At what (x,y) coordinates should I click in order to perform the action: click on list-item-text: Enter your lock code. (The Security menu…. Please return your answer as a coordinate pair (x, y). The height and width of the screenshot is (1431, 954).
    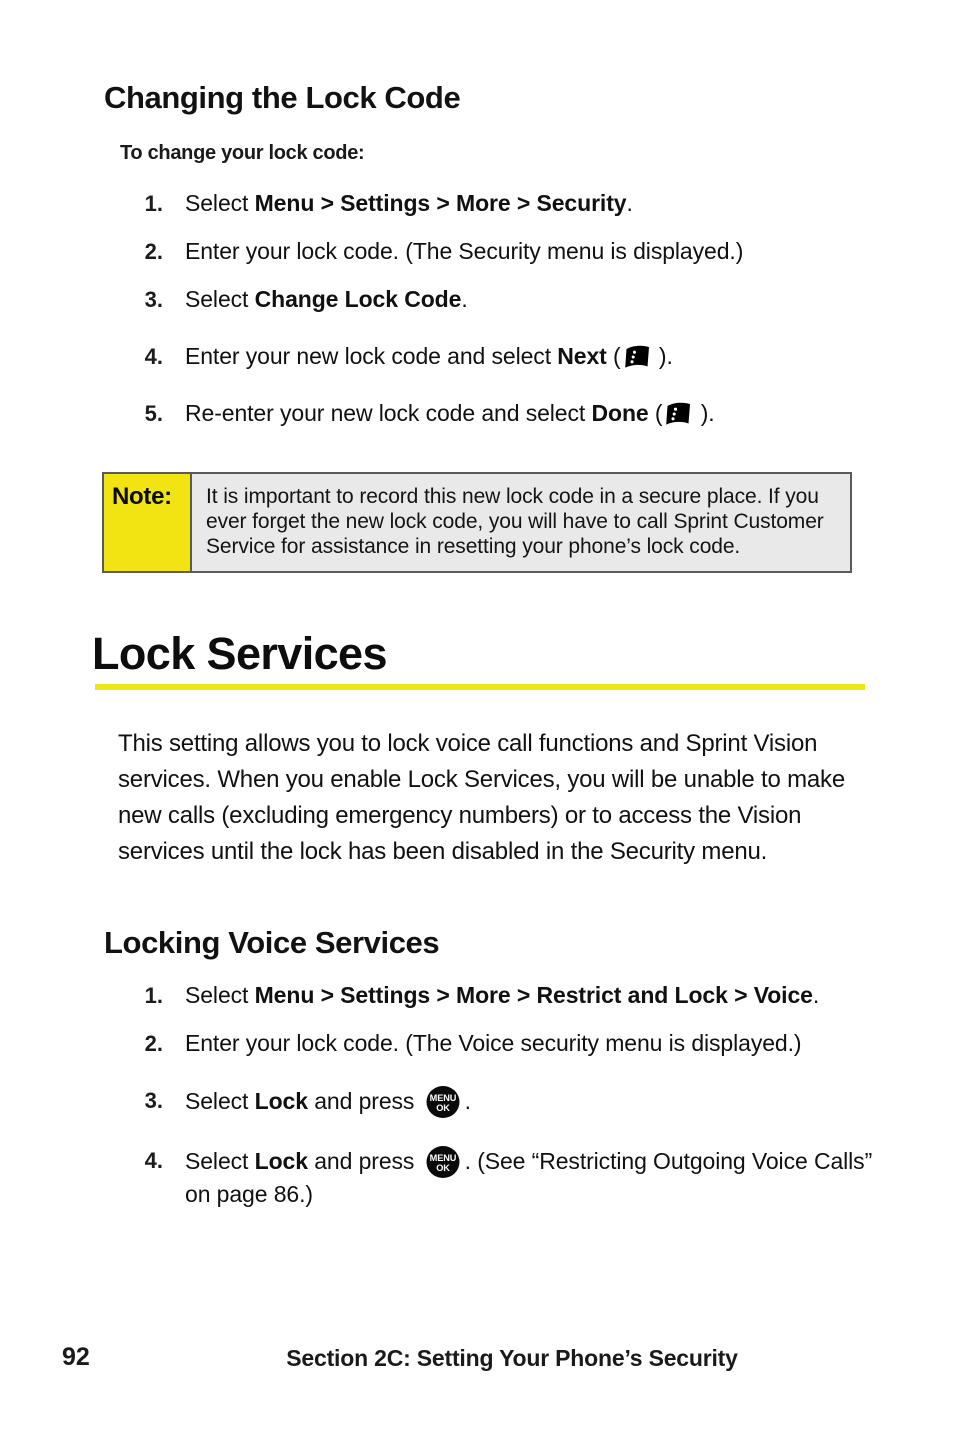
    Looking at the image, I should click on (530, 251).